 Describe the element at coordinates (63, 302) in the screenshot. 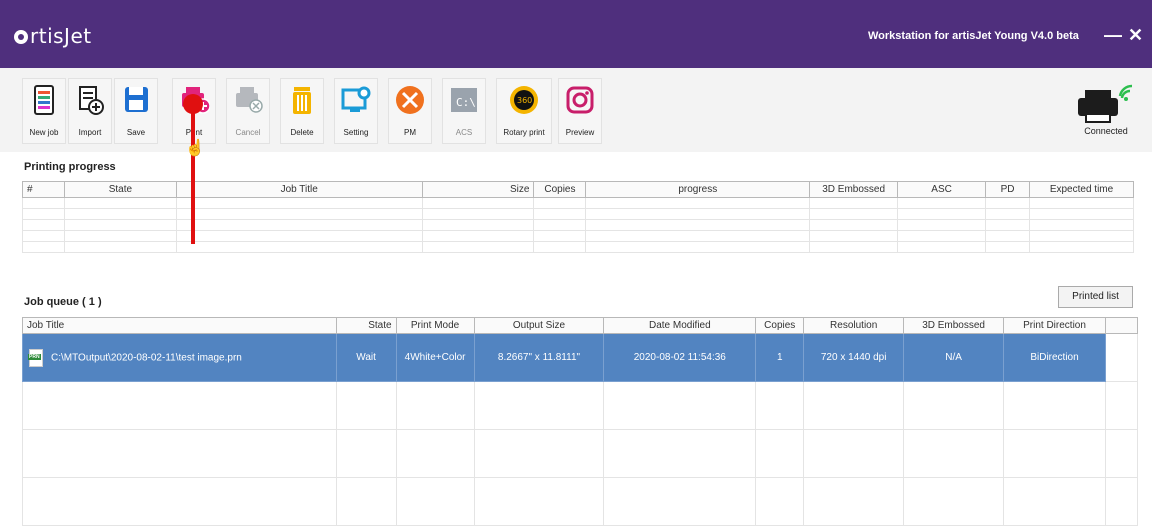

I see `job-queue-title: Job queue ( 1 )` at that location.